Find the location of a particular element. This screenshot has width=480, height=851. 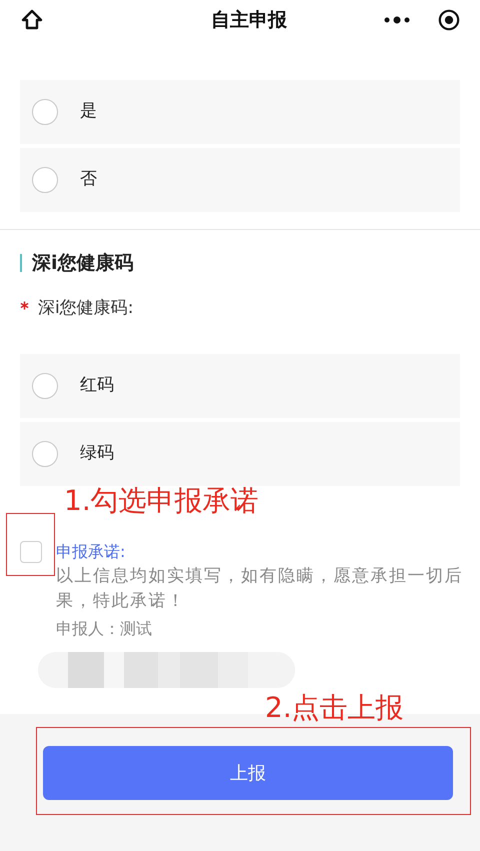

target-icon is located at coordinates (449, 20).